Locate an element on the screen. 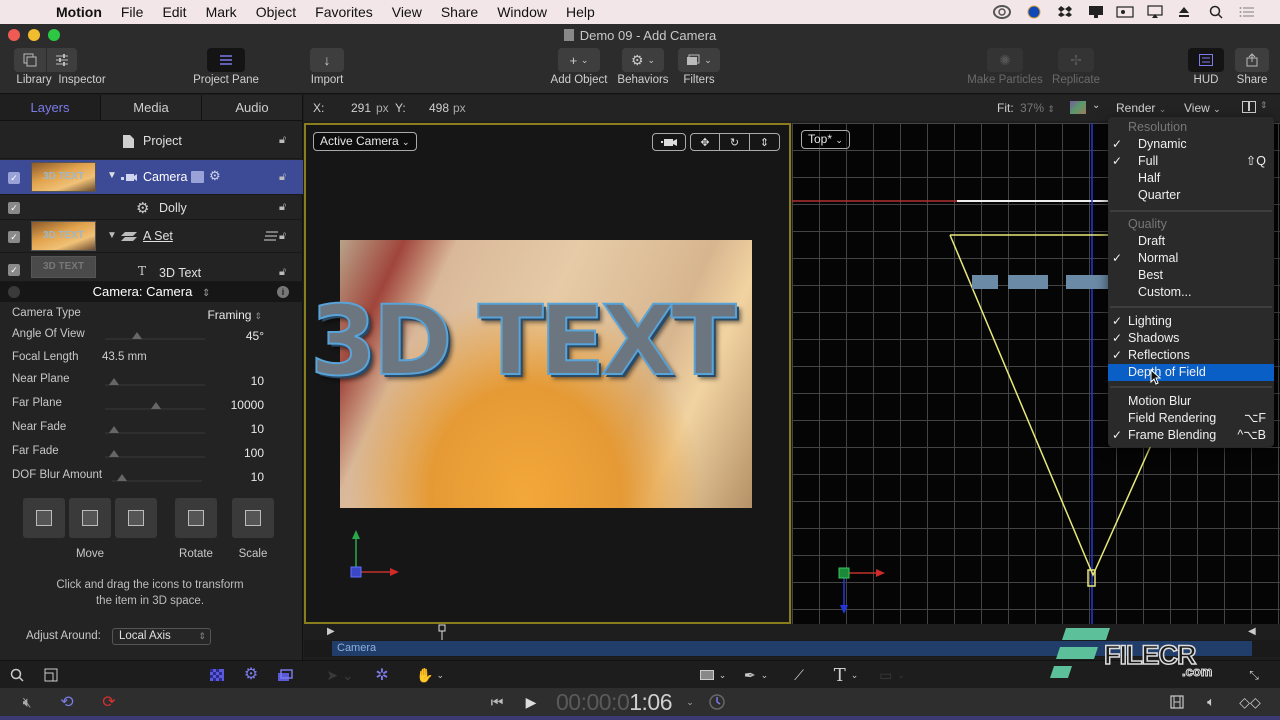 The height and width of the screenshot is (720, 1280). notification-center-icon is located at coordinates (1247, 12).